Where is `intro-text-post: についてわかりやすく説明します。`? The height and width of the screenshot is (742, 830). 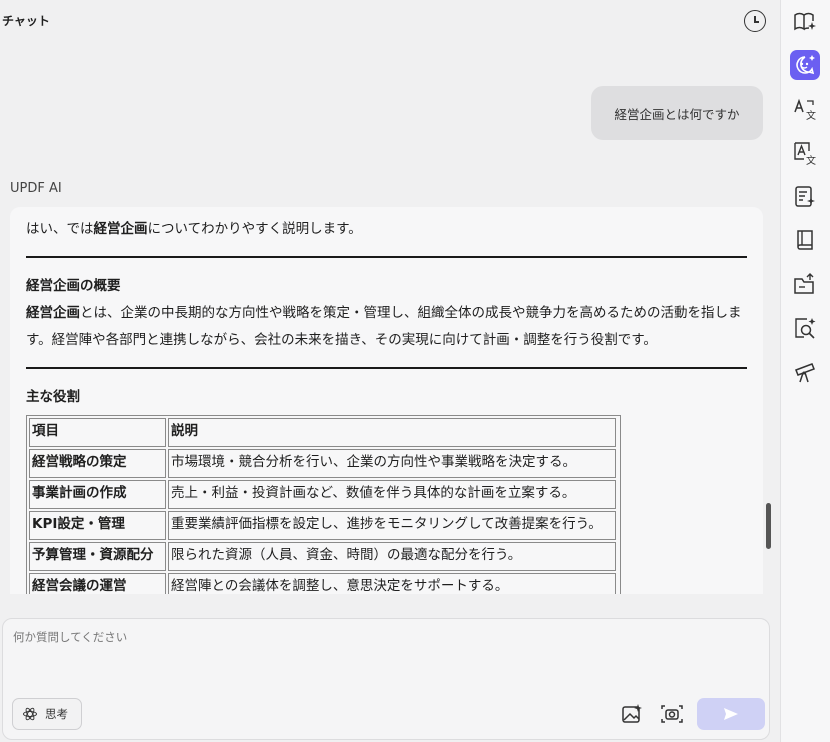 intro-text-post: についてわかりやすく説明します。 is located at coordinates (254, 229).